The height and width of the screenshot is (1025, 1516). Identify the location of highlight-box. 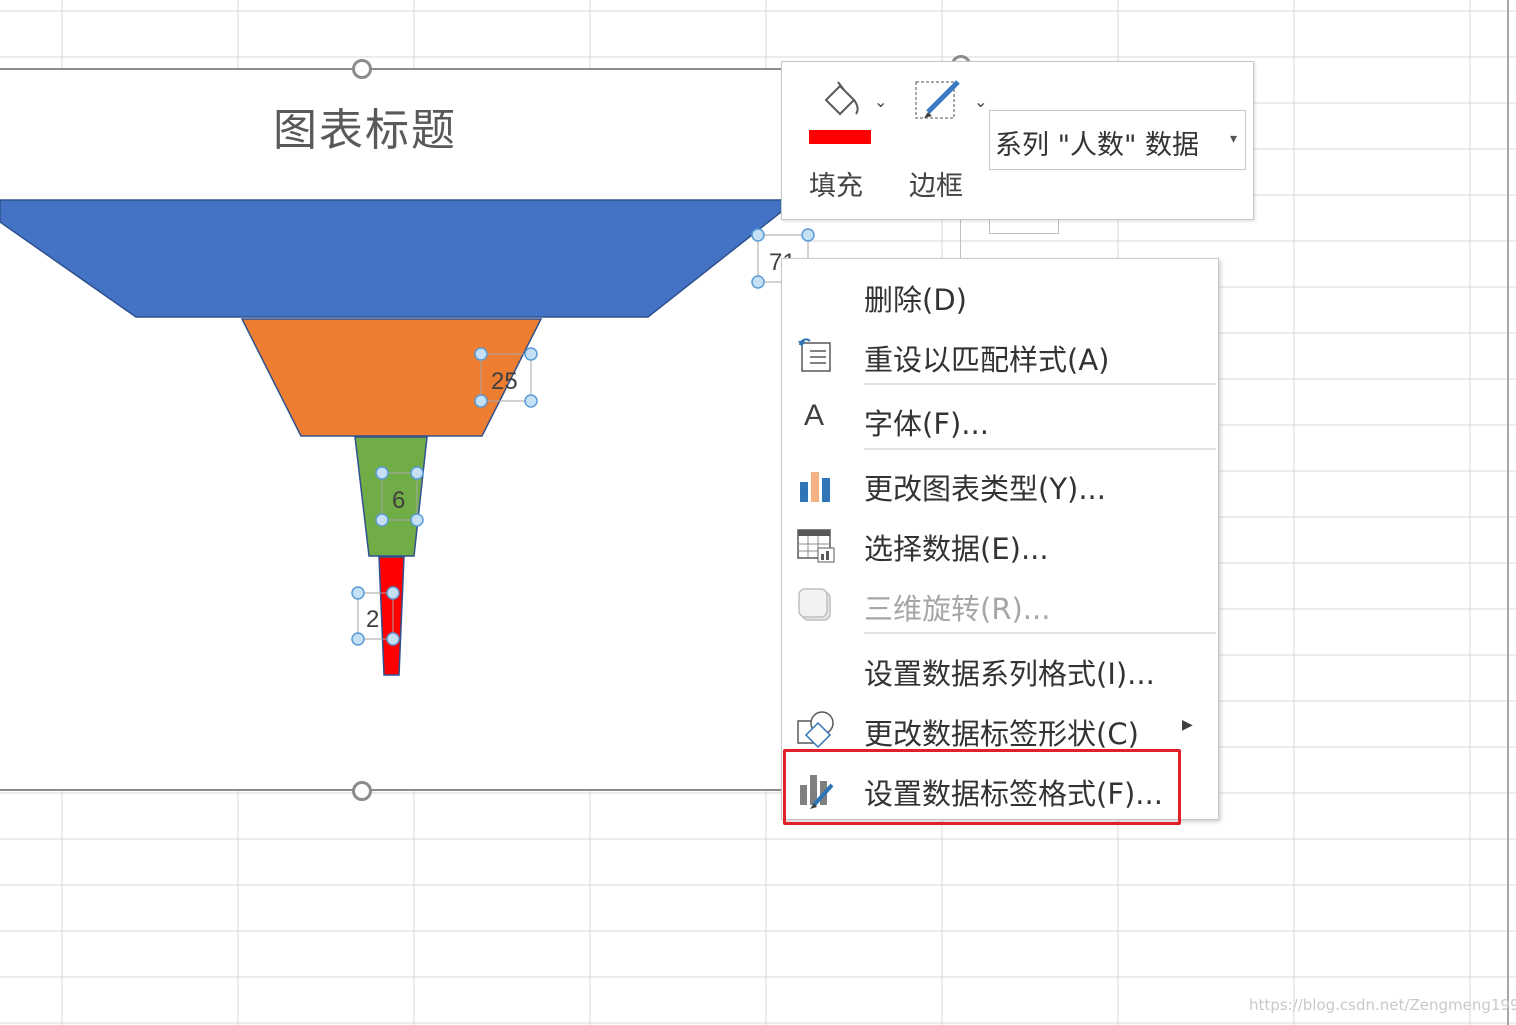
(982, 787).